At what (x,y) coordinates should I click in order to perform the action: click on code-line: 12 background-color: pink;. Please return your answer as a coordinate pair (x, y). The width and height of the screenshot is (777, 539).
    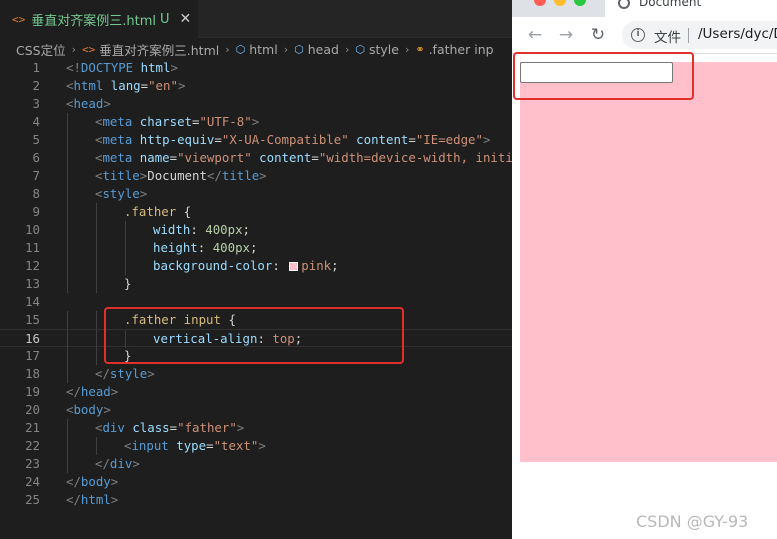
    Looking at the image, I should click on (256, 266).